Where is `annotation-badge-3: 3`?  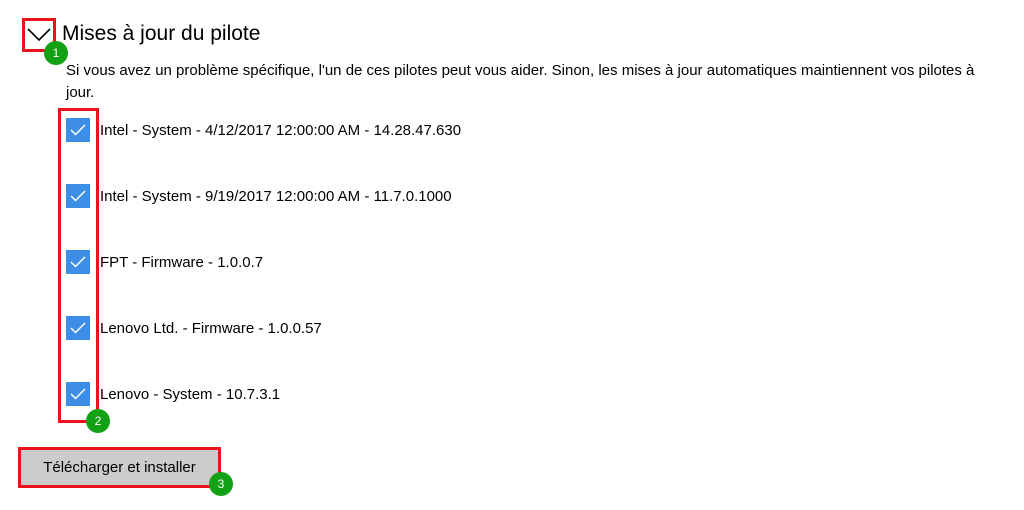
annotation-badge-3: 3 is located at coordinates (221, 484).